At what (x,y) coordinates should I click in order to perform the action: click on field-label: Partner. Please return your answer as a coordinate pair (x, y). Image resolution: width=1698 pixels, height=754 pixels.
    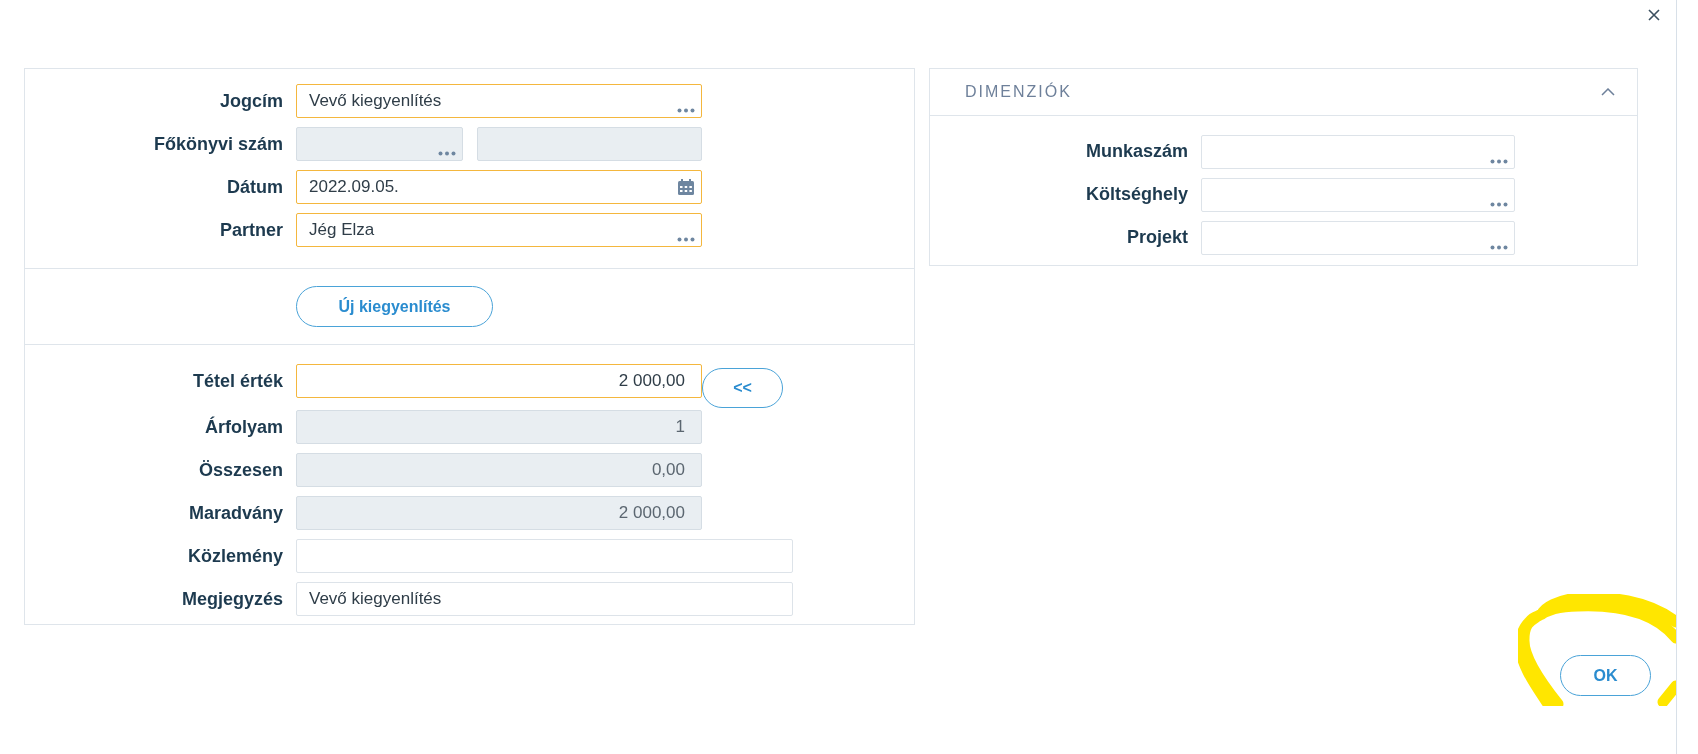
    Looking at the image, I should click on (251, 230).